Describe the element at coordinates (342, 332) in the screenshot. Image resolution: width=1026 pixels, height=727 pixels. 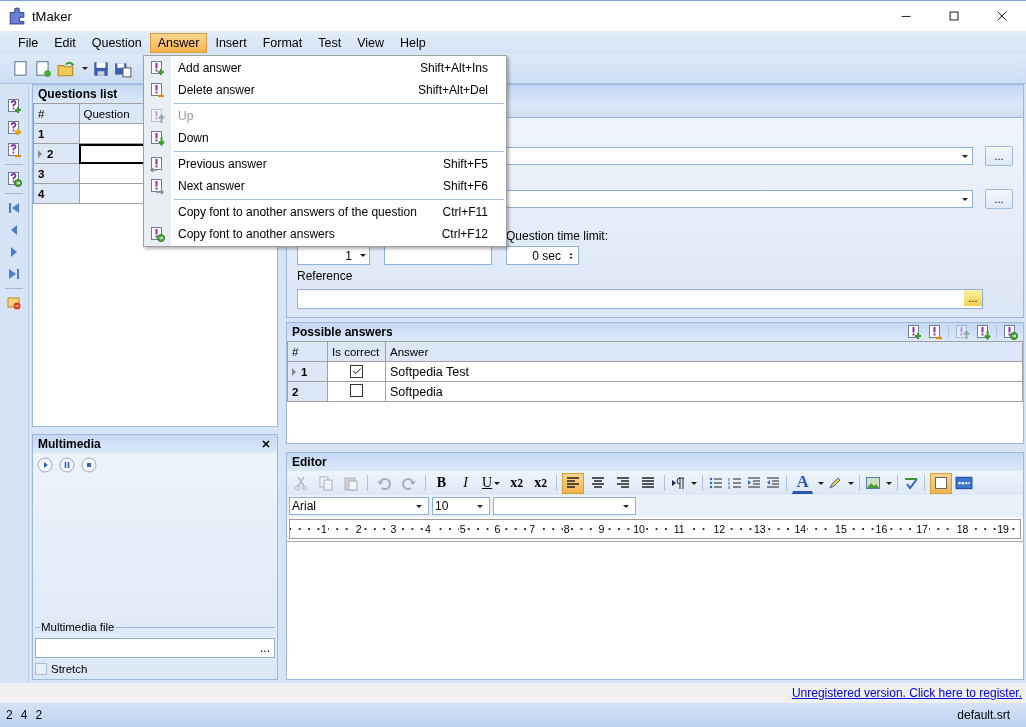
I see `panel-title: Possible answers` at that location.